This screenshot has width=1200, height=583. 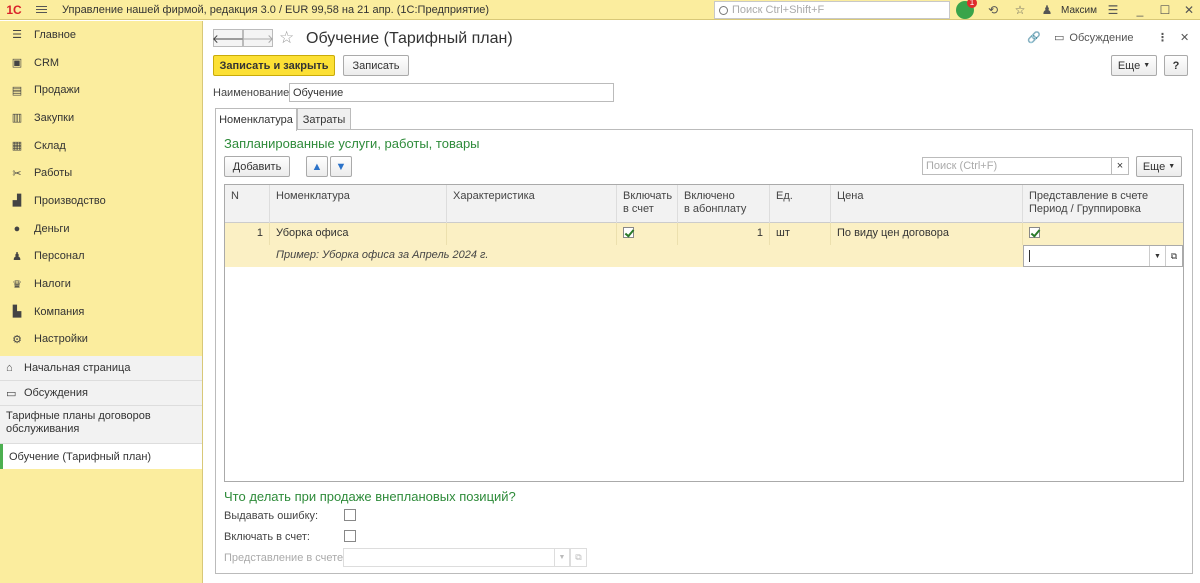 I want to click on table-more-button: Еще ▼, so click(x=1159, y=166).